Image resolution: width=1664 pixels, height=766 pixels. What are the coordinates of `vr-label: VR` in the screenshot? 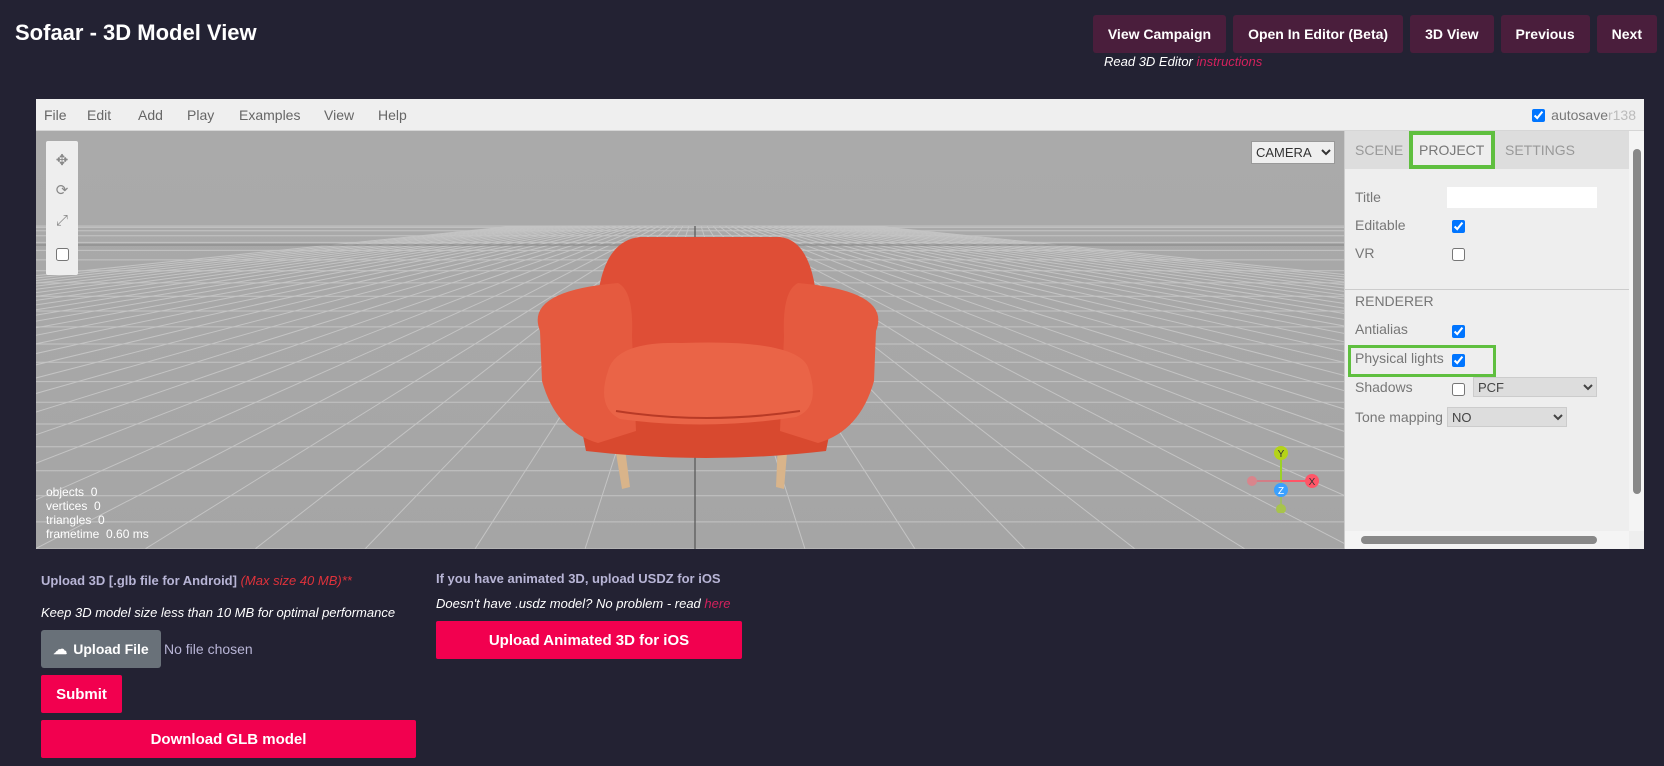 It's located at (1365, 253).